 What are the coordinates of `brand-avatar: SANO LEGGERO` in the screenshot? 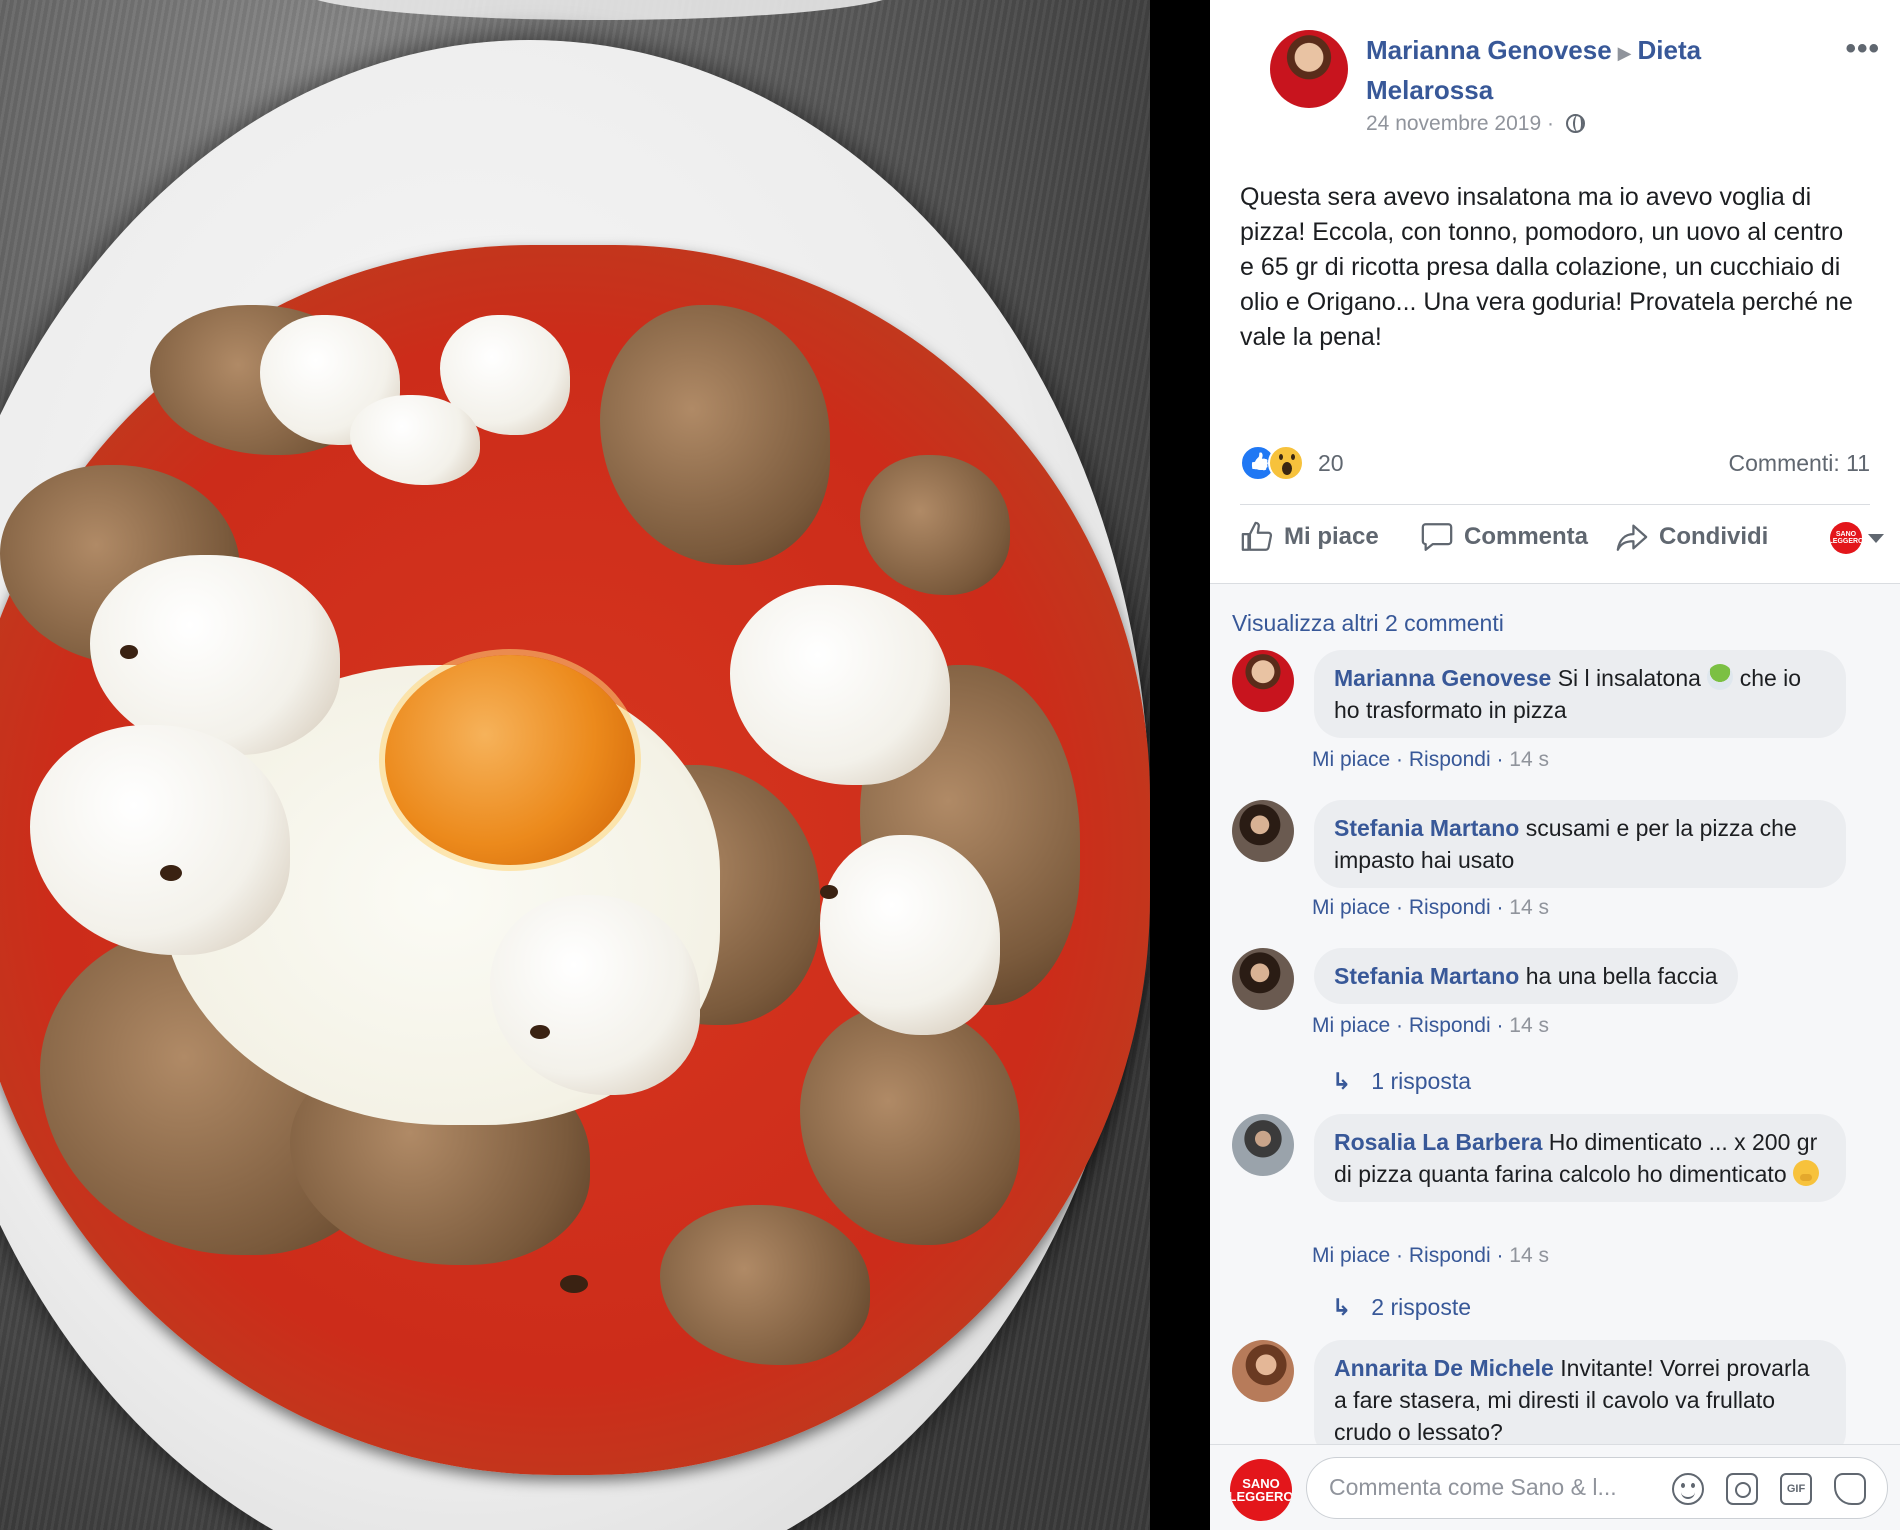 It's located at (1846, 538).